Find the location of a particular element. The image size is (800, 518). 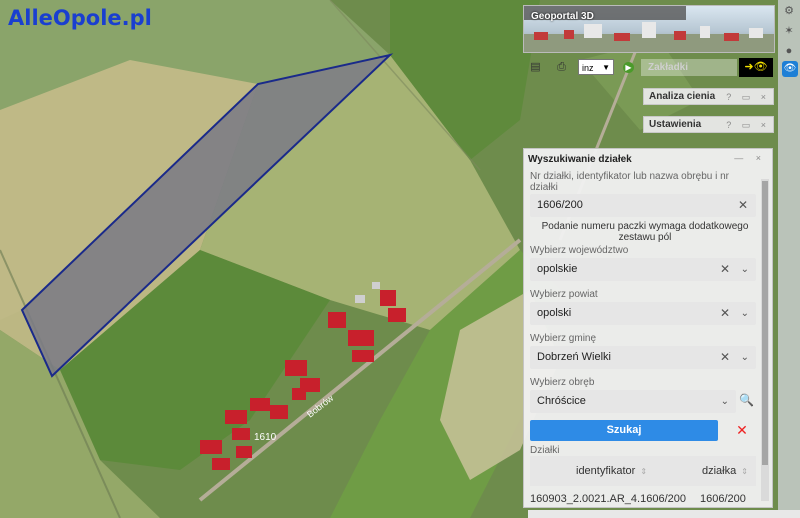

bookmarks-button: Zakładki is located at coordinates (689, 67).